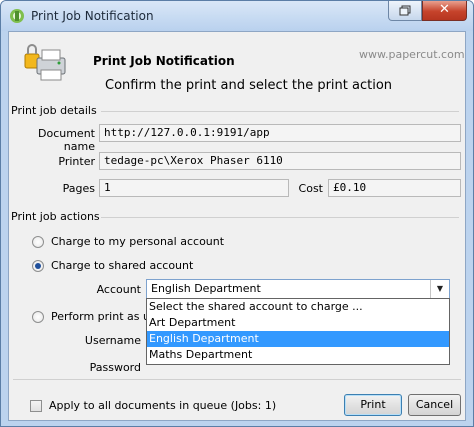  Describe the element at coordinates (237, 379) in the screenshot. I see `footer-divider` at that location.